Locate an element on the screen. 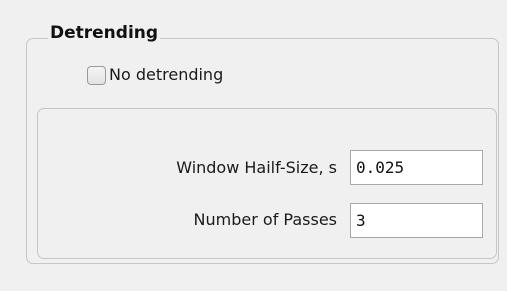  no-detrending-option: No detrending is located at coordinates (155, 75).